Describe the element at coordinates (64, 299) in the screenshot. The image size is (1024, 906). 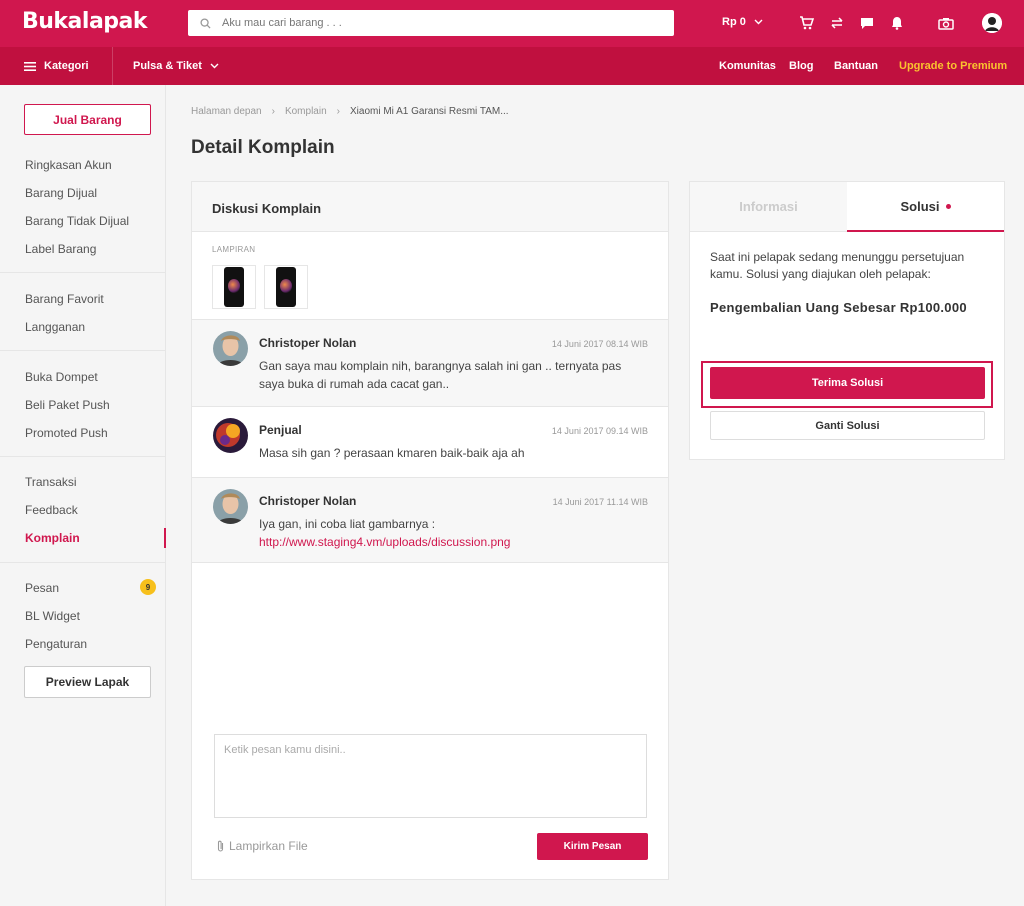
I see `sidebar-item-barang-favorit: Barang Favorit` at that location.